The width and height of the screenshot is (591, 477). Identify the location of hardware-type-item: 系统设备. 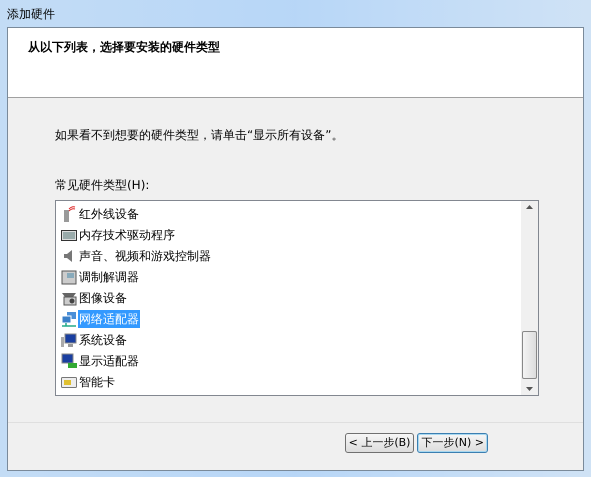
(103, 339).